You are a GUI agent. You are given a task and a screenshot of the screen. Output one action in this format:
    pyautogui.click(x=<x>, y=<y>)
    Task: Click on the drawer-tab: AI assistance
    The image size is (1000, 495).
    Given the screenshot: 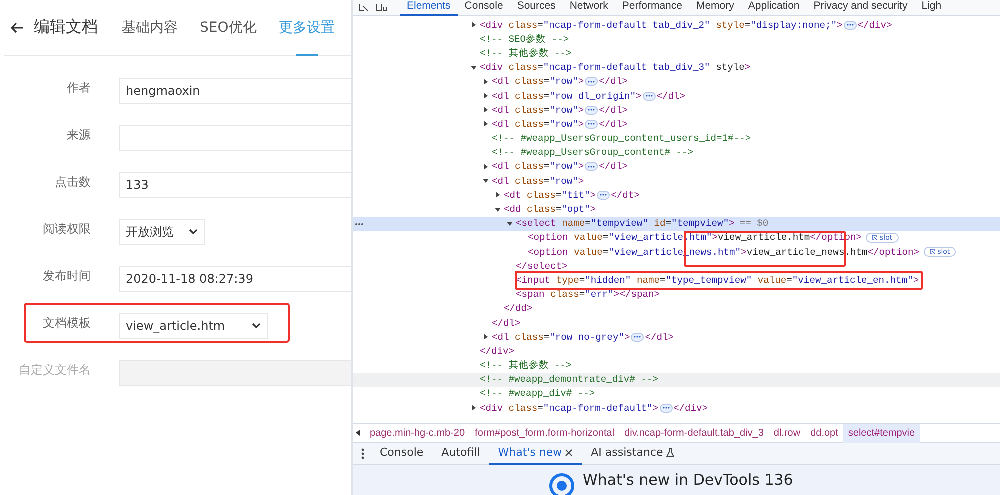 What is the action you would take?
    pyautogui.click(x=633, y=453)
    